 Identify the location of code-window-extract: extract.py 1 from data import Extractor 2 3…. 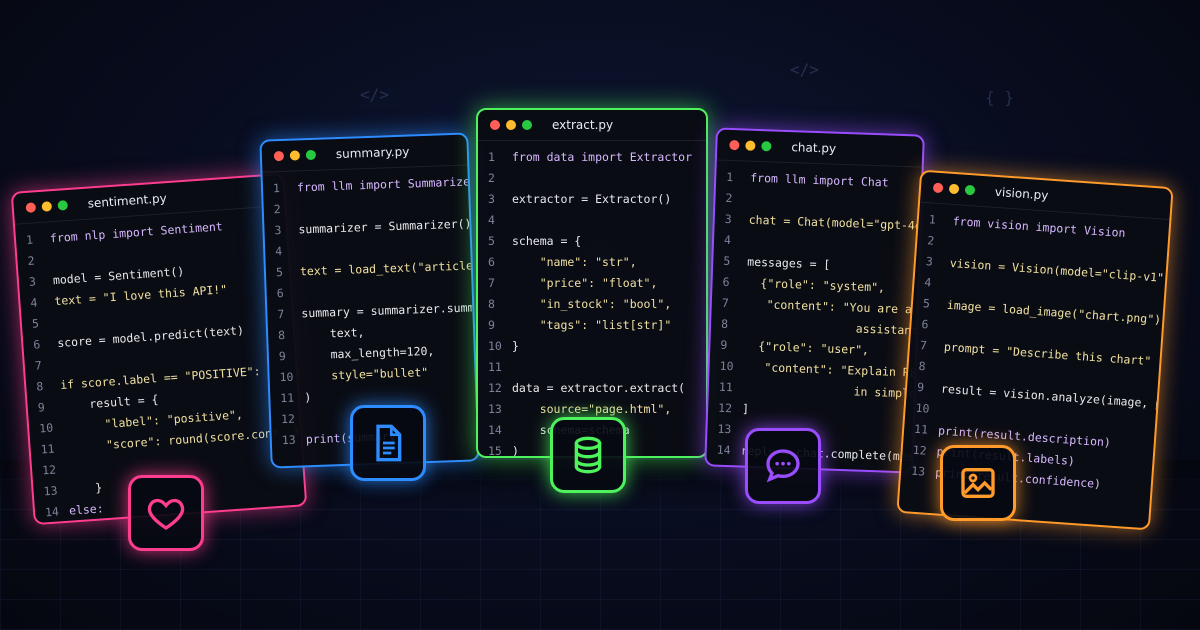
(592, 283).